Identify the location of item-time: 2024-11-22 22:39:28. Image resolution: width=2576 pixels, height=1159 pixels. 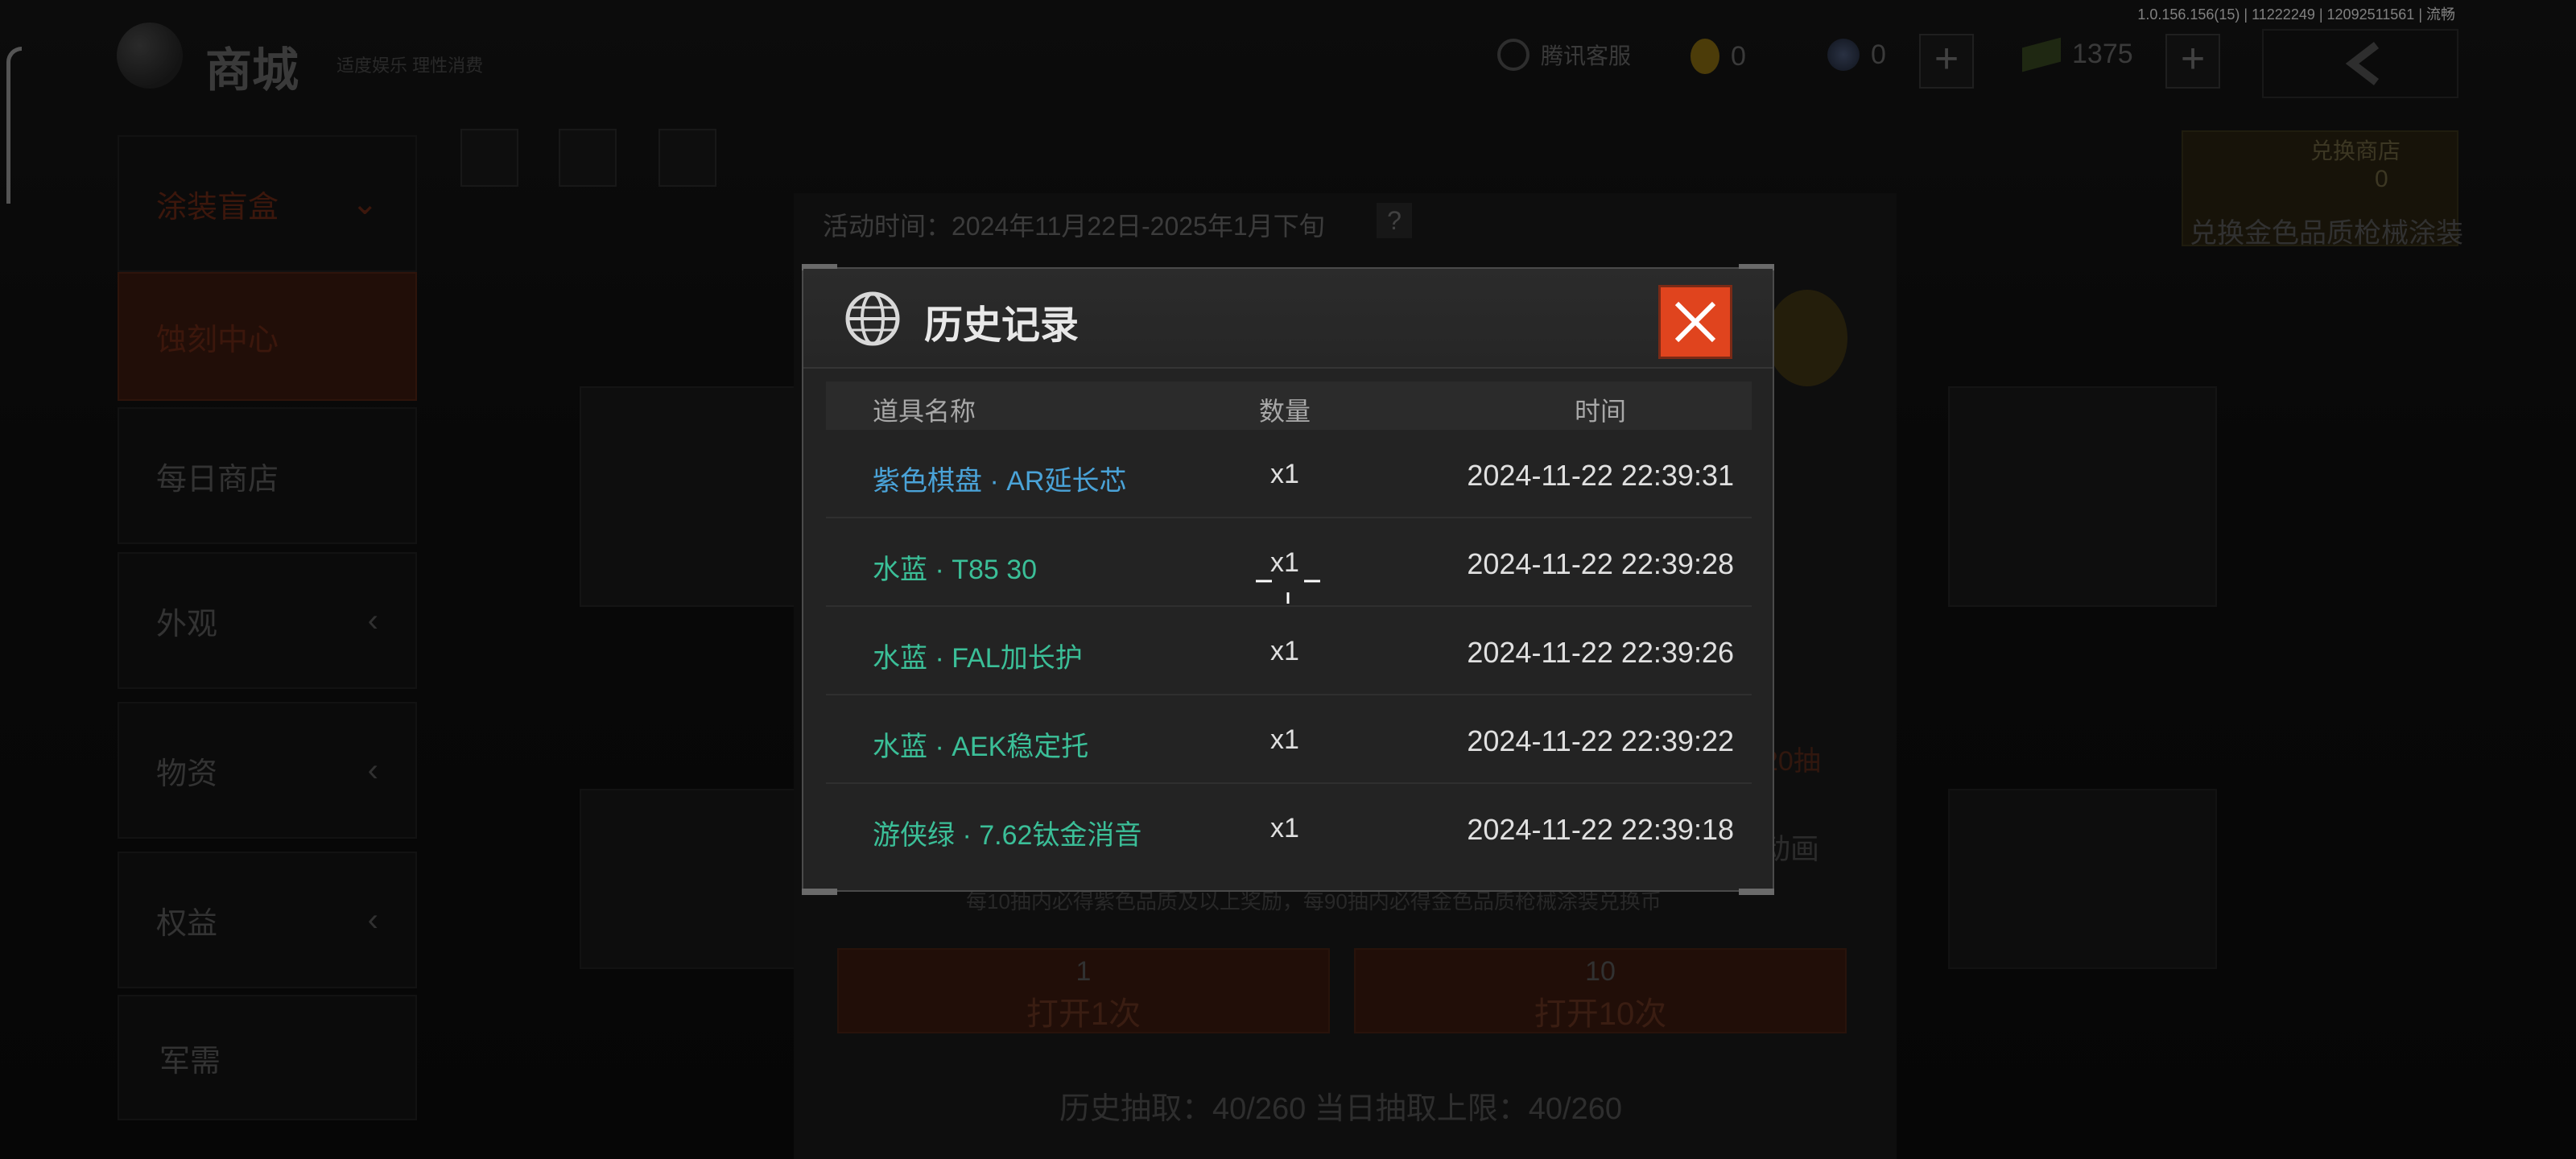
(1600, 563).